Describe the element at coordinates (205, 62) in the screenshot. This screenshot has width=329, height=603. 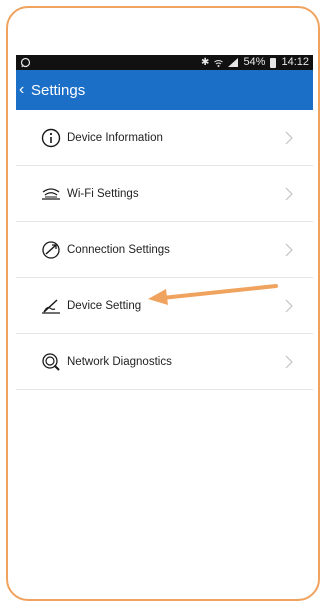
I see `bluetooth-icon: ✱` at that location.